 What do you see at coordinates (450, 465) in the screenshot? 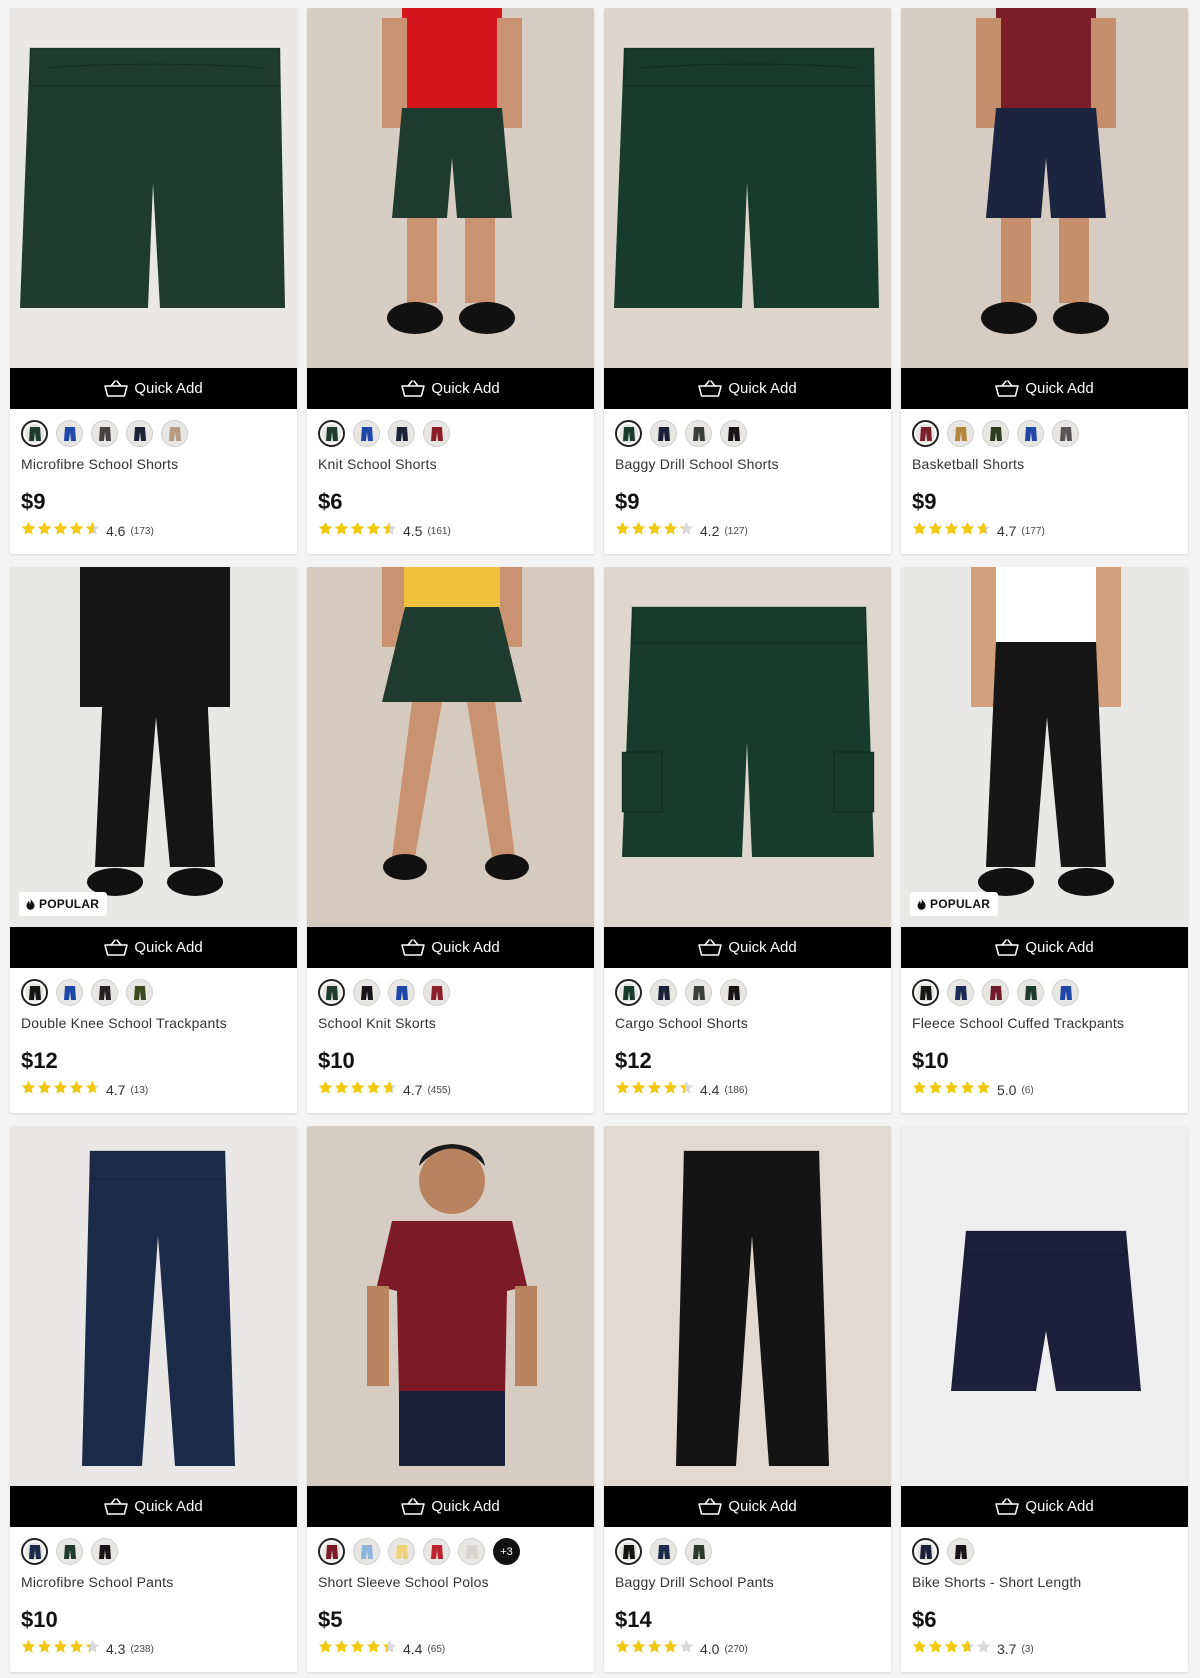
I see `product-name: Knit School Shorts` at bounding box center [450, 465].